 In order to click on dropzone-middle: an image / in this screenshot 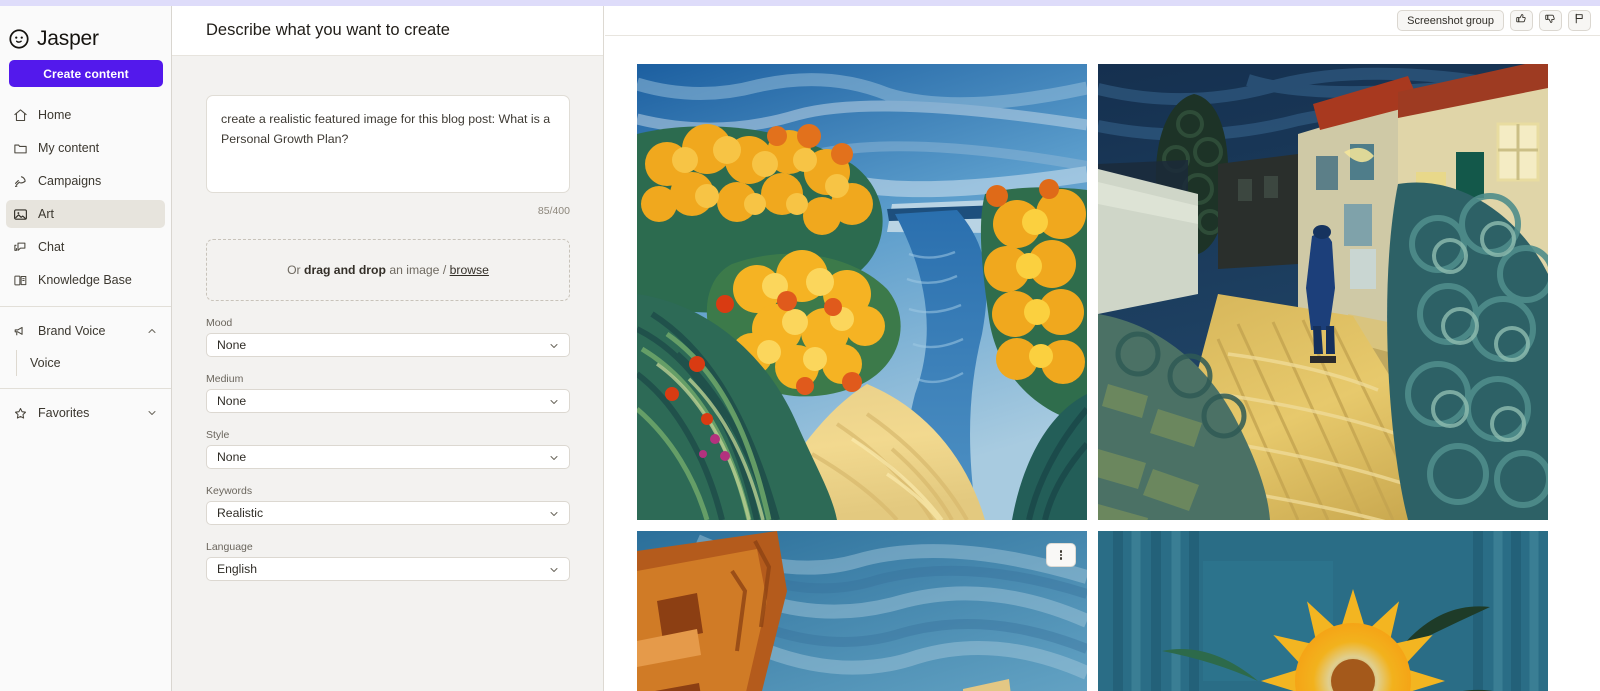, I will do `click(417, 270)`.